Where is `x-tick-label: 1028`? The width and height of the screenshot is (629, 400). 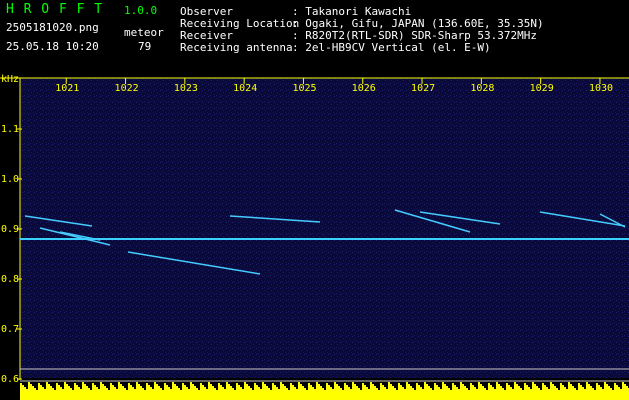
x-tick-label: 1028 is located at coordinates (482, 88).